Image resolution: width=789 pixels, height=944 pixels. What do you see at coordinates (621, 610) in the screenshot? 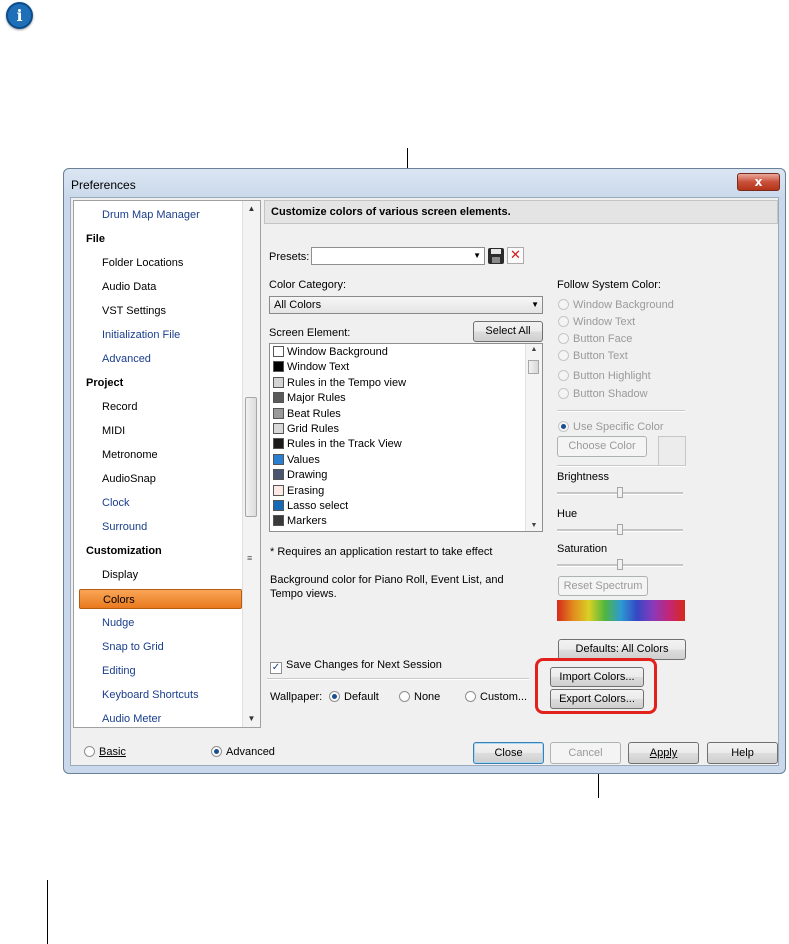
I see `color-spectrum` at bounding box center [621, 610].